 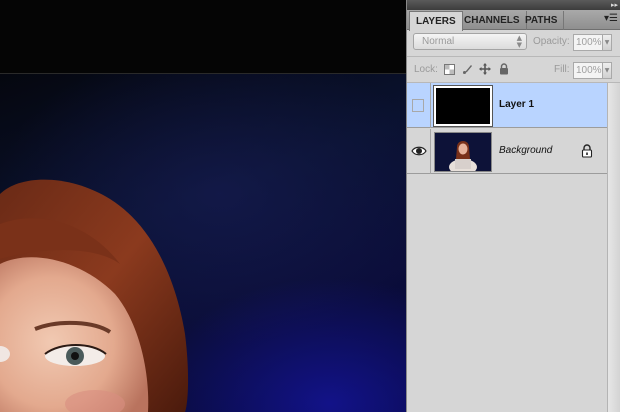 I want to click on move-icon, so click(x=485, y=69).